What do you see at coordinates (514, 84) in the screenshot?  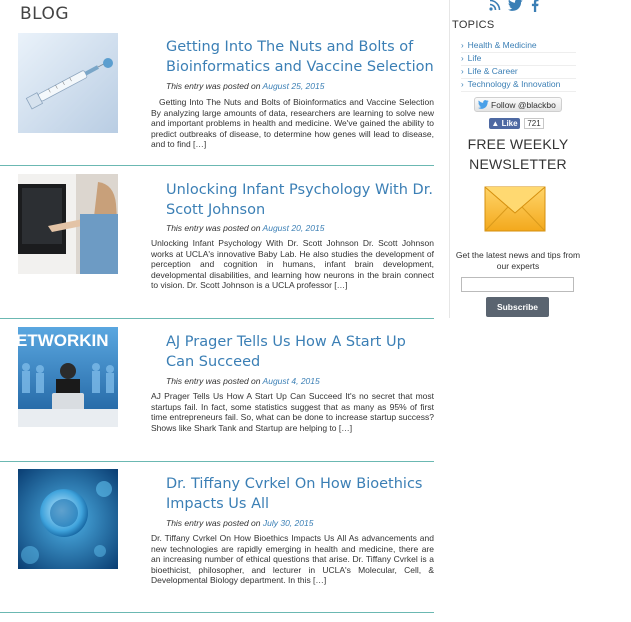 I see `topic-label: Technology & Innovation` at bounding box center [514, 84].